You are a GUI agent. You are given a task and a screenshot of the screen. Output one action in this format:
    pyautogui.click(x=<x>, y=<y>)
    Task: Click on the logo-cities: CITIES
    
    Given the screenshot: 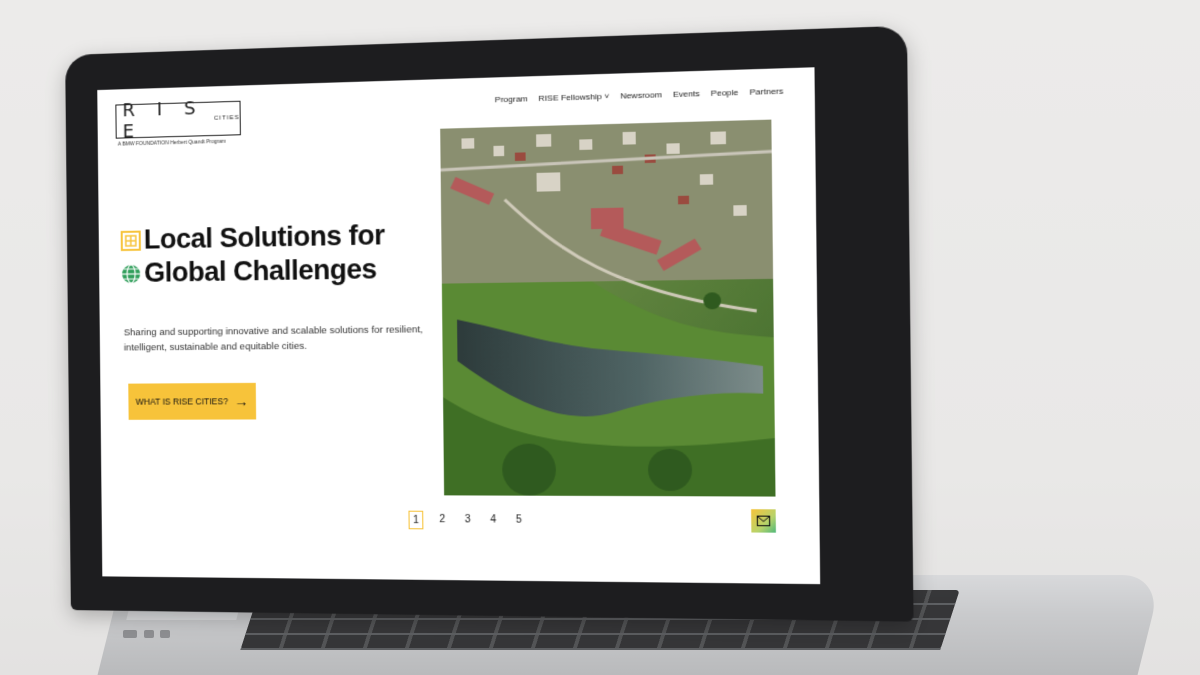 What is the action you would take?
    pyautogui.click(x=226, y=118)
    